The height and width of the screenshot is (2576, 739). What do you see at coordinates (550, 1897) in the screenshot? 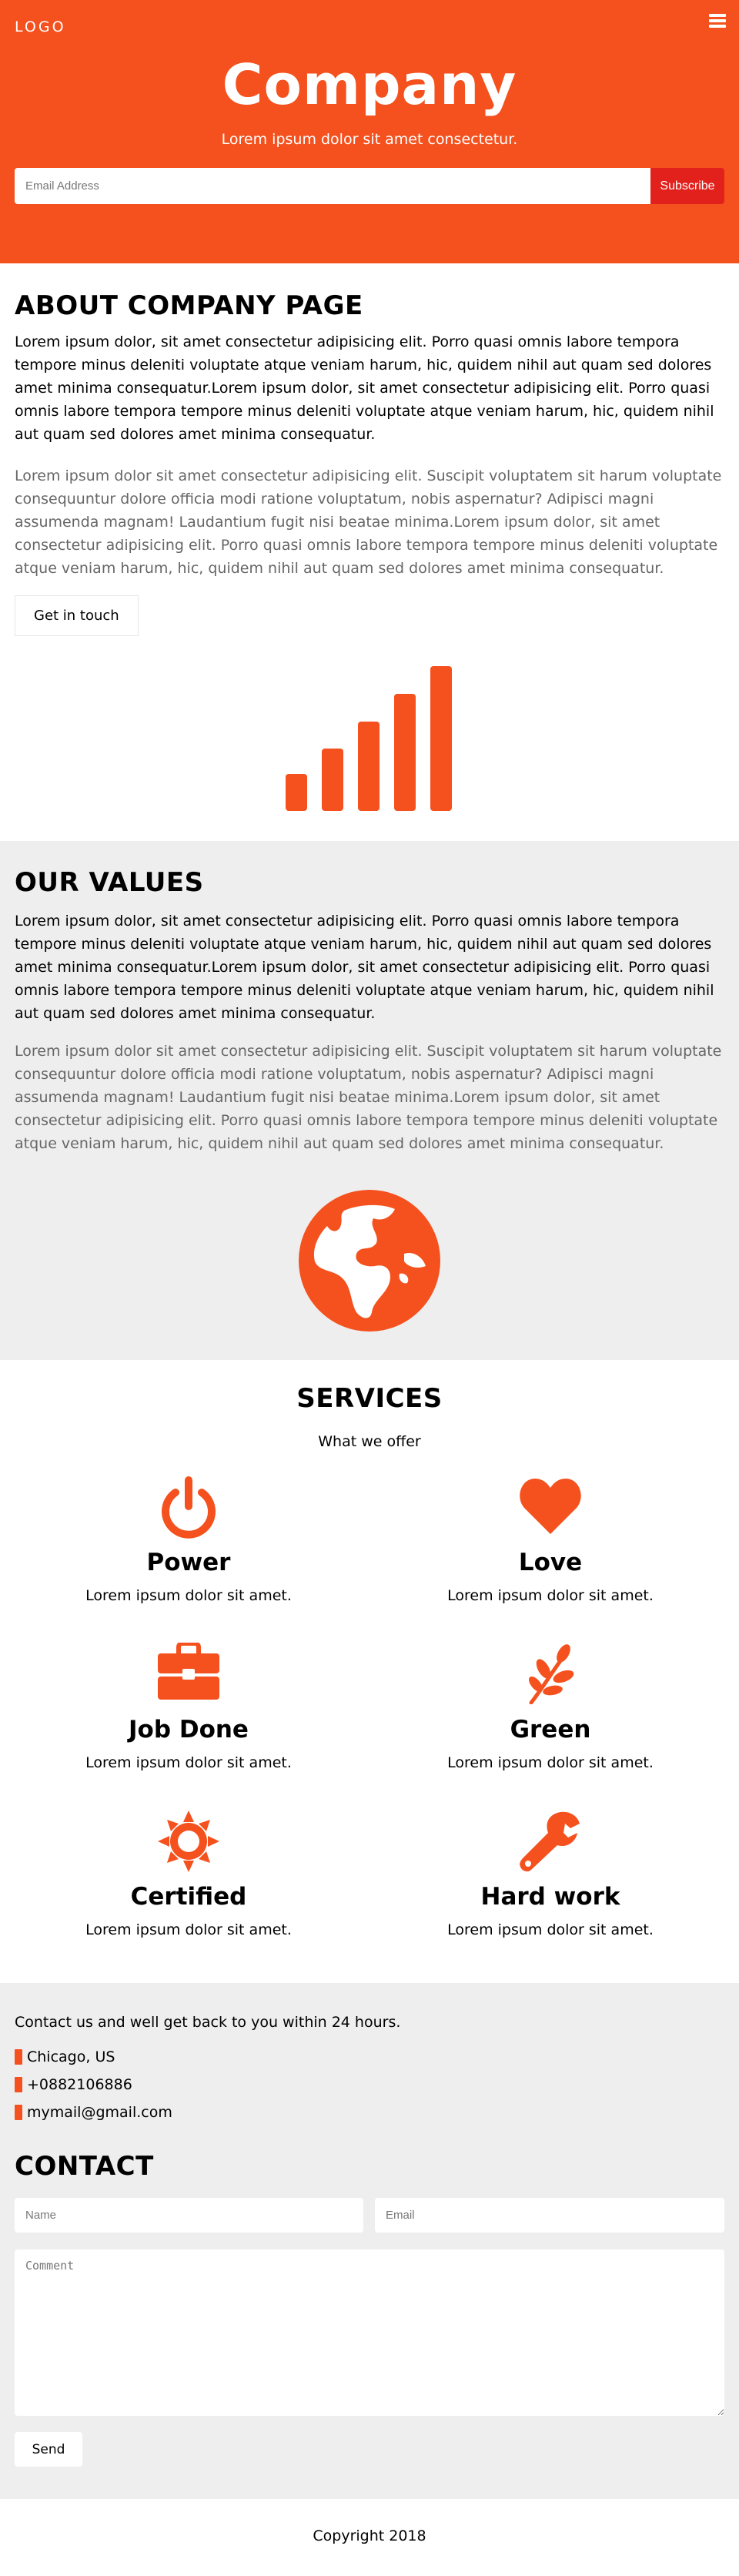
I see `service-name: Hard work` at bounding box center [550, 1897].